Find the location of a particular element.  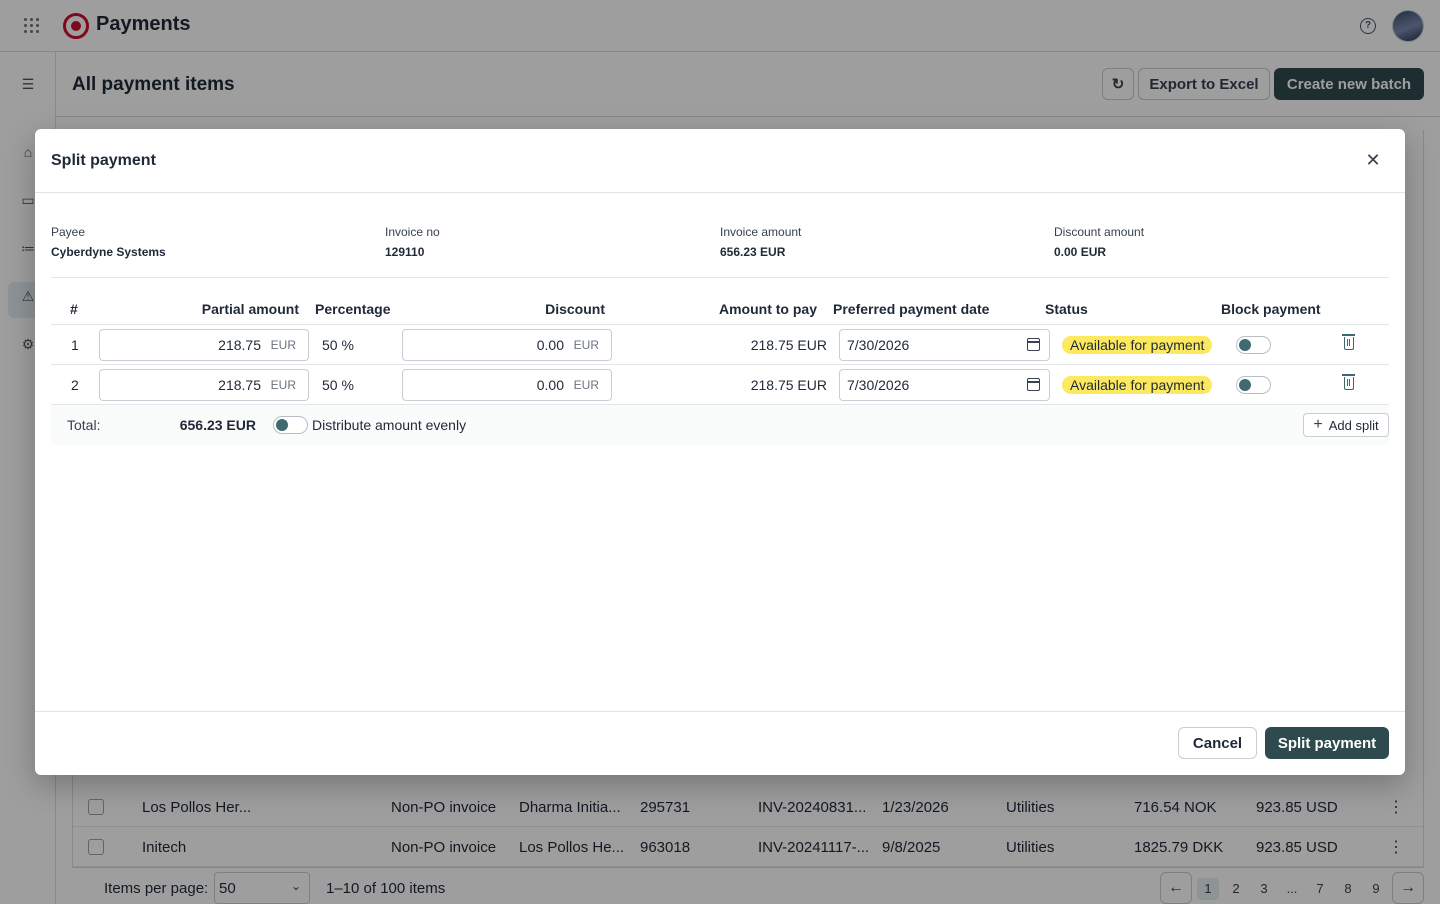

discount-amount-value: 0.00 EUR is located at coordinates (1080, 252).